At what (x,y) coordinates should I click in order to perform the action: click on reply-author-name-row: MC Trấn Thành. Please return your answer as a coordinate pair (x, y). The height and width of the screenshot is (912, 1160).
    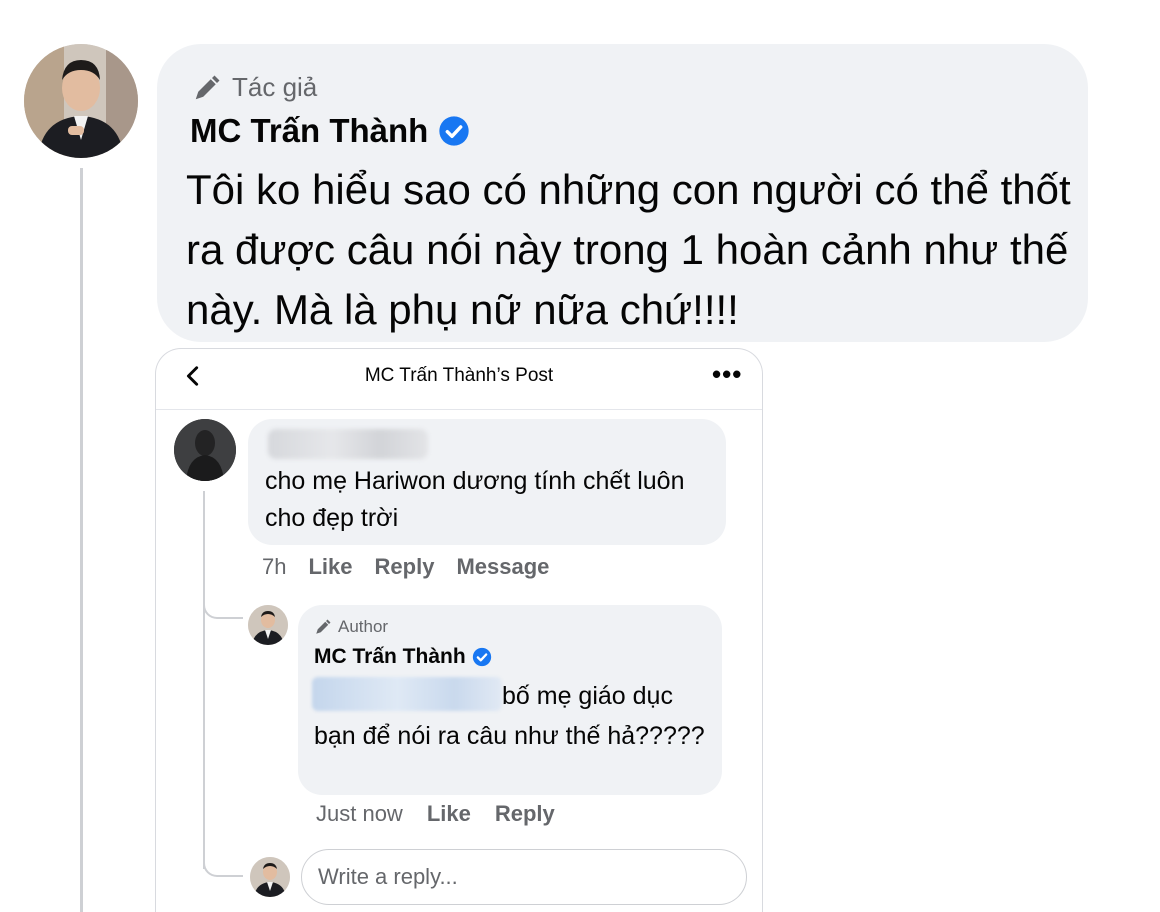
    Looking at the image, I should click on (403, 657).